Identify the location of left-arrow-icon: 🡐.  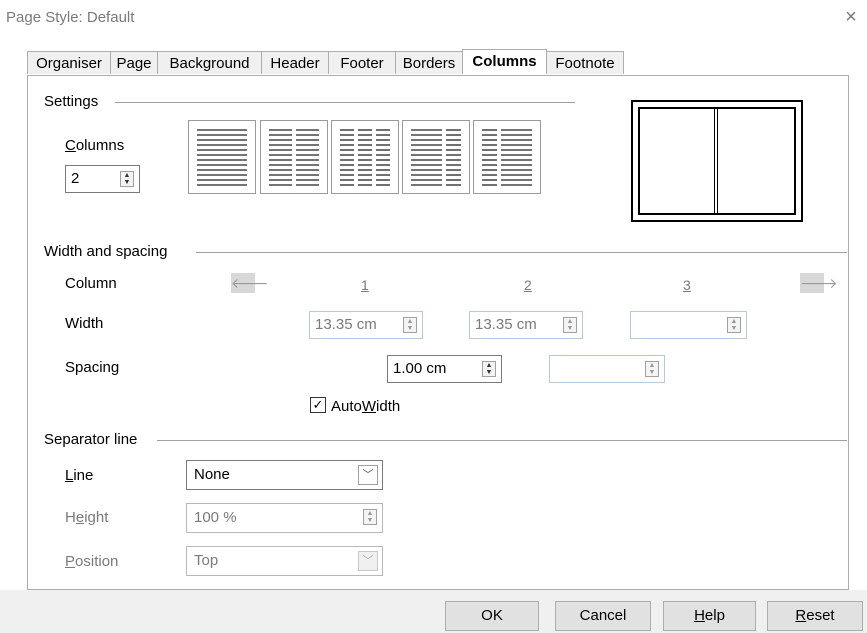
(250, 283).